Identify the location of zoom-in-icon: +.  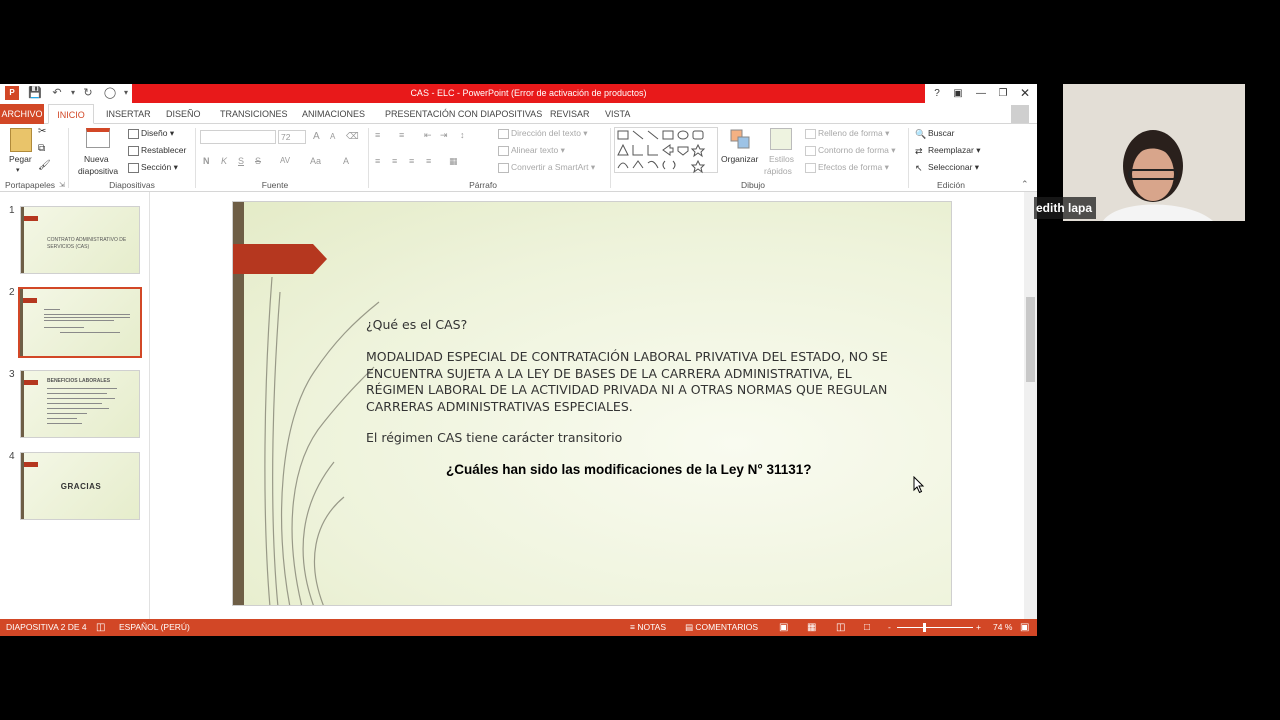
(978, 627).